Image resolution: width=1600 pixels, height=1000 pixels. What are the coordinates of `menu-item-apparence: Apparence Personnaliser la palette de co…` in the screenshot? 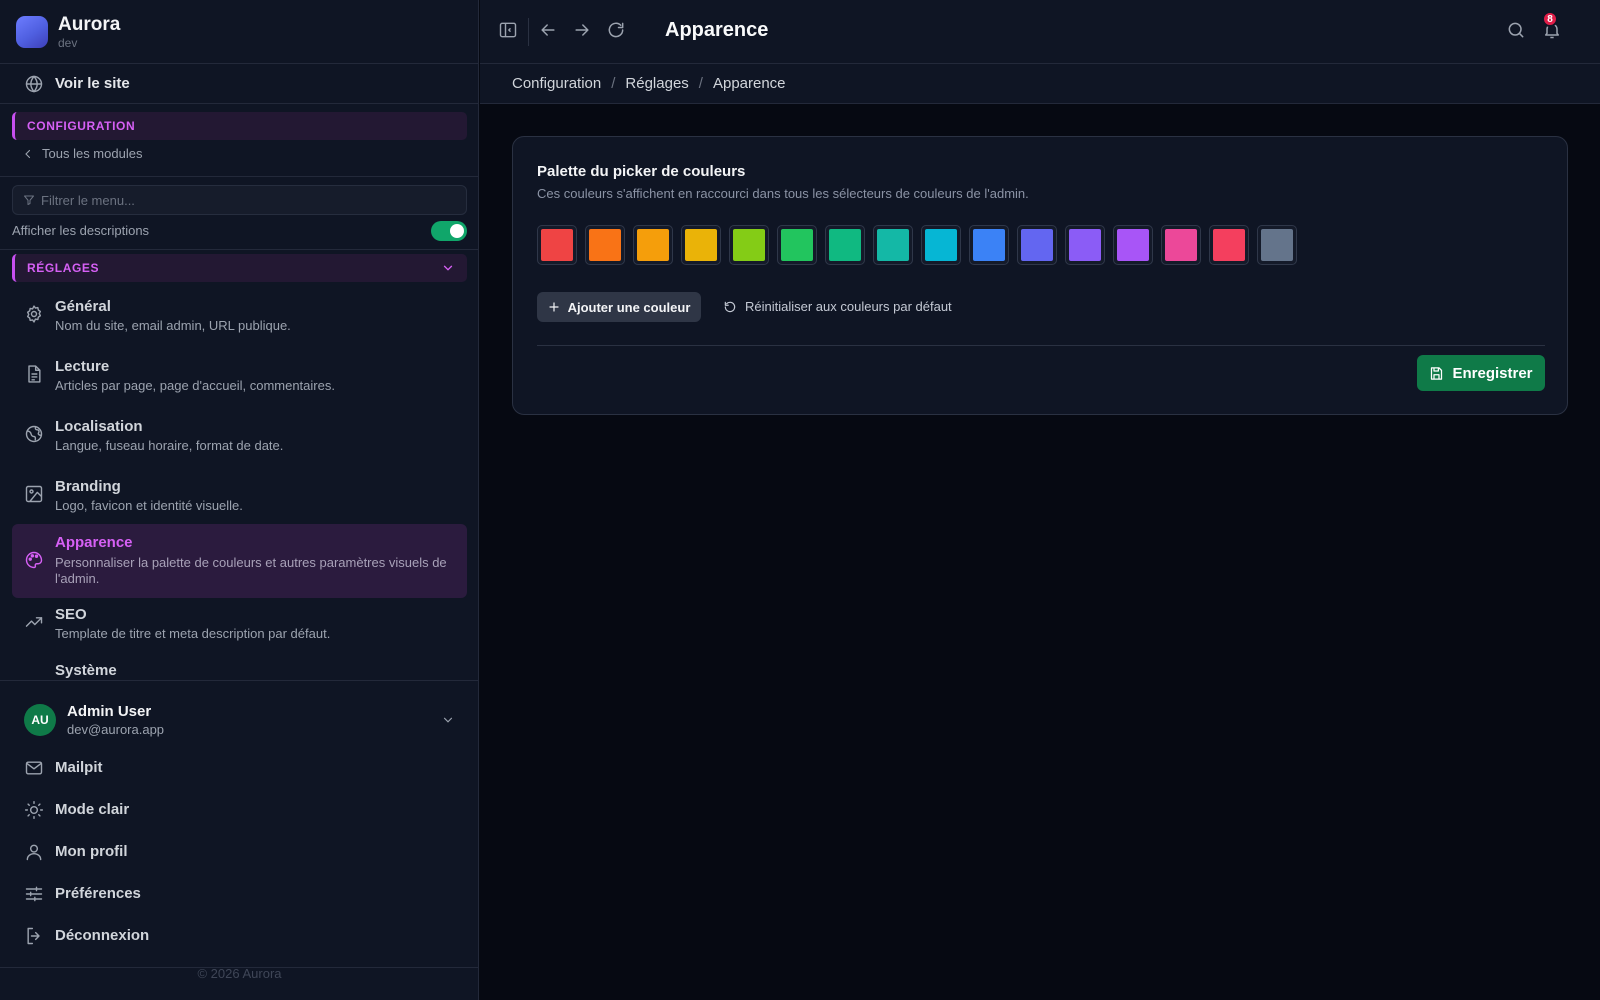 It's located at (239, 561).